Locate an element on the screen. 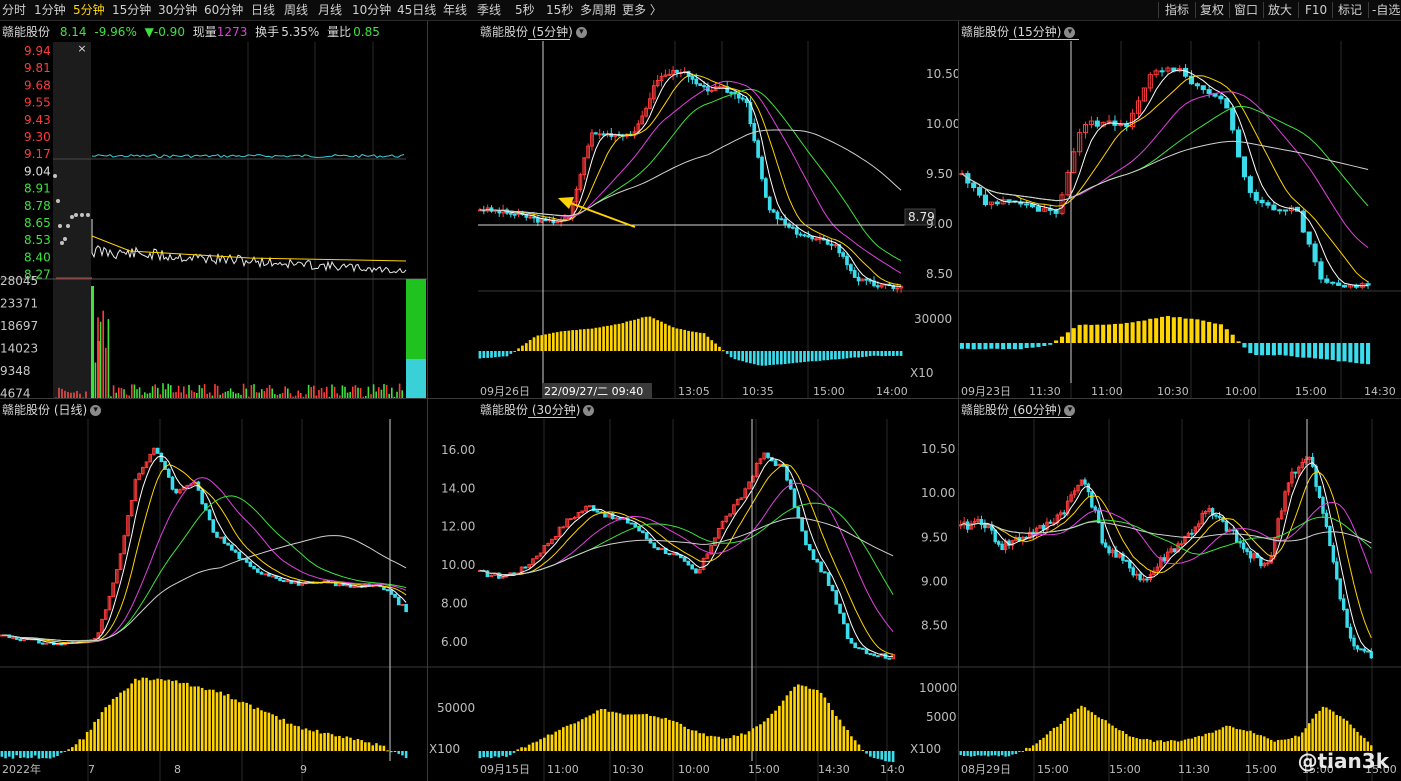  price-tick: 12.00 is located at coordinates (458, 527).